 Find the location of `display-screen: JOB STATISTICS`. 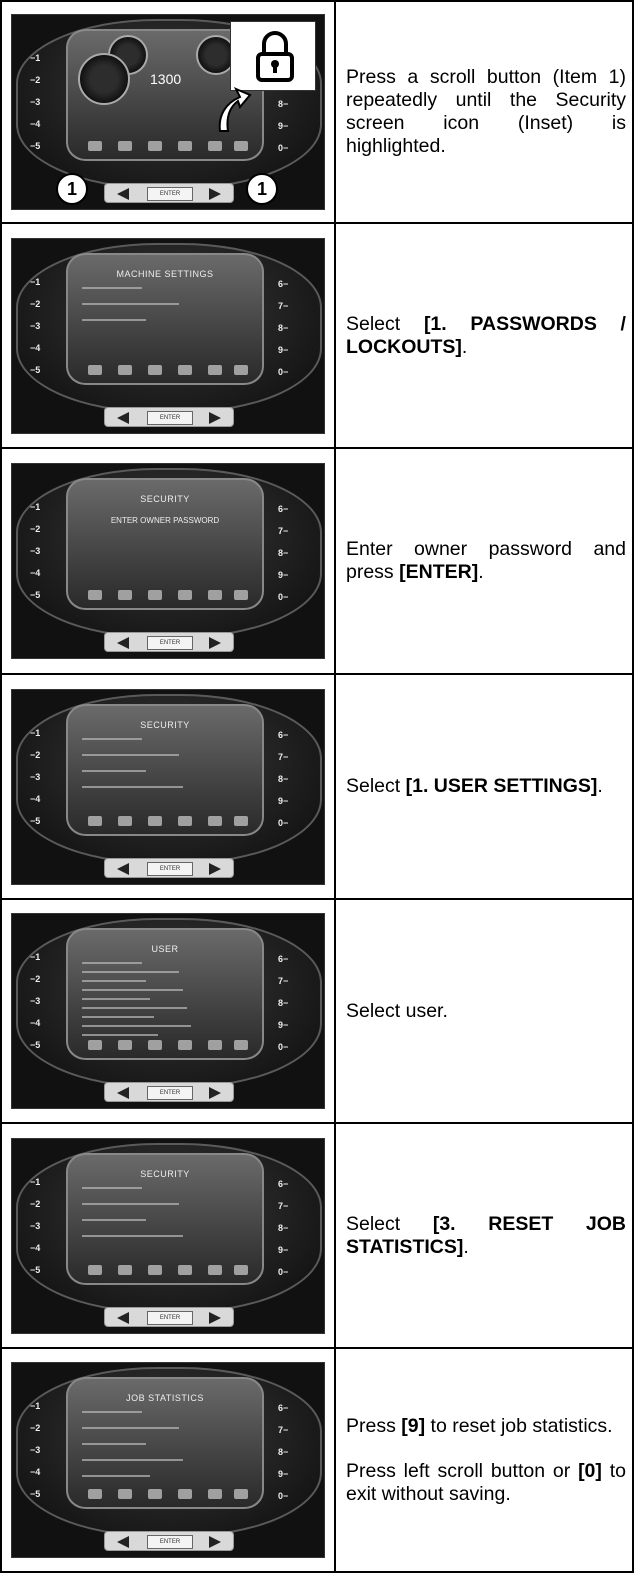

display-screen: JOB STATISTICS is located at coordinates (165, 1443).